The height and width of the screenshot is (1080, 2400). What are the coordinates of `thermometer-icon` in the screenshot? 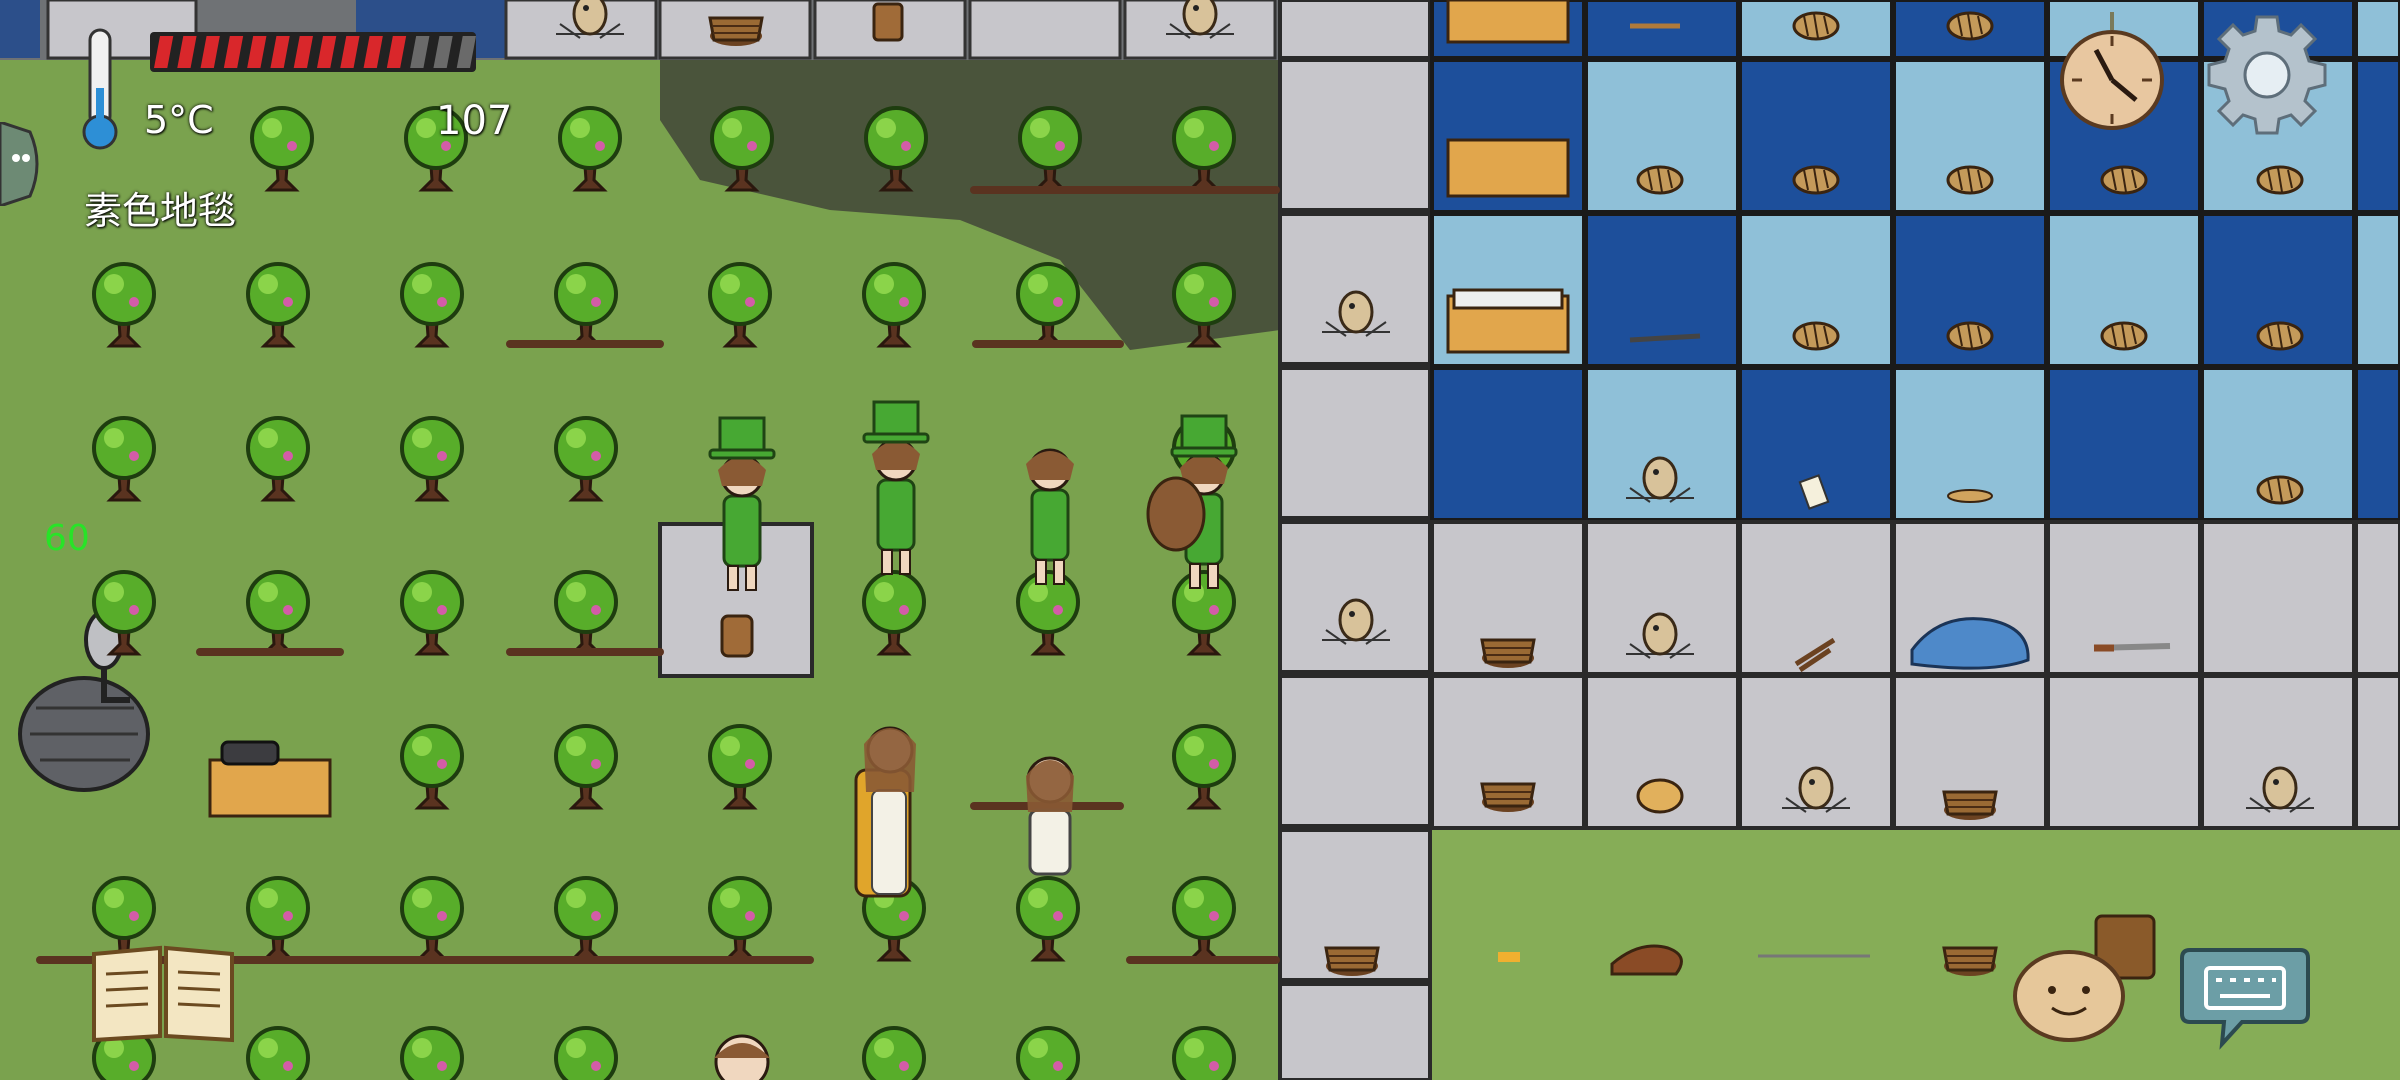 It's located at (100, 91).